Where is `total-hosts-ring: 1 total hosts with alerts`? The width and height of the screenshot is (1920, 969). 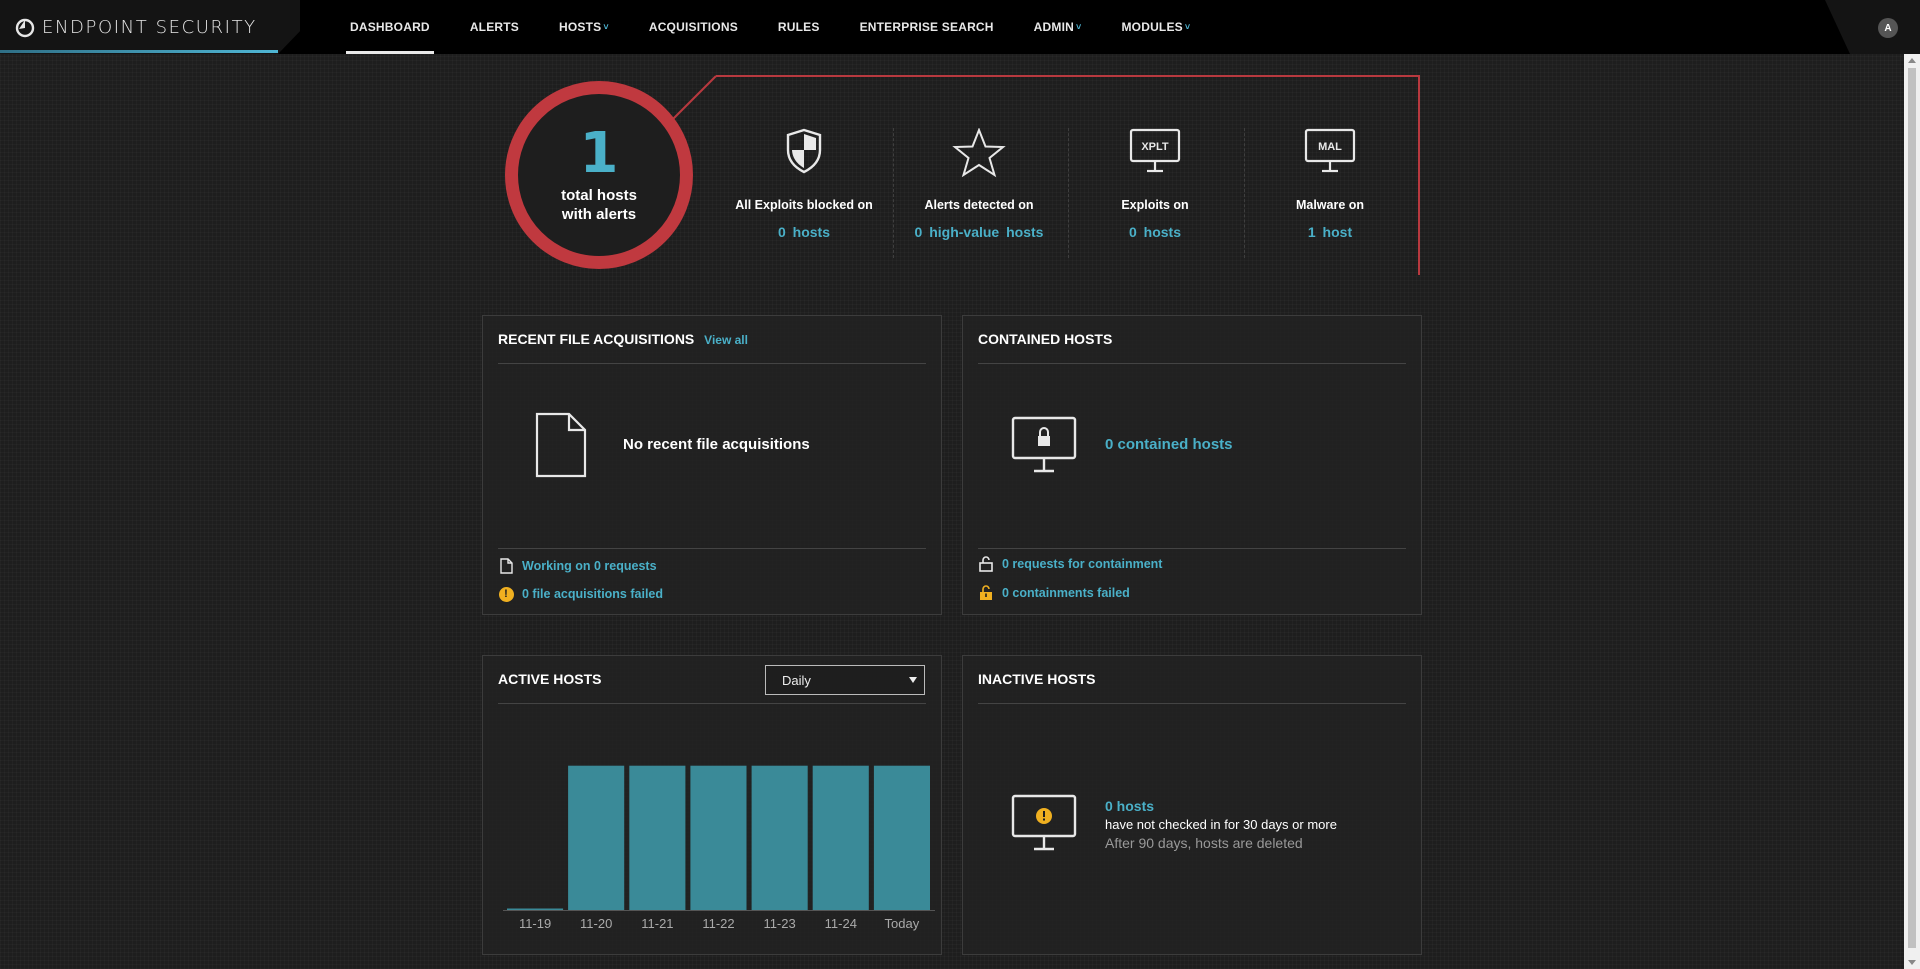
total-hosts-ring: 1 total hosts with alerts is located at coordinates (599, 175).